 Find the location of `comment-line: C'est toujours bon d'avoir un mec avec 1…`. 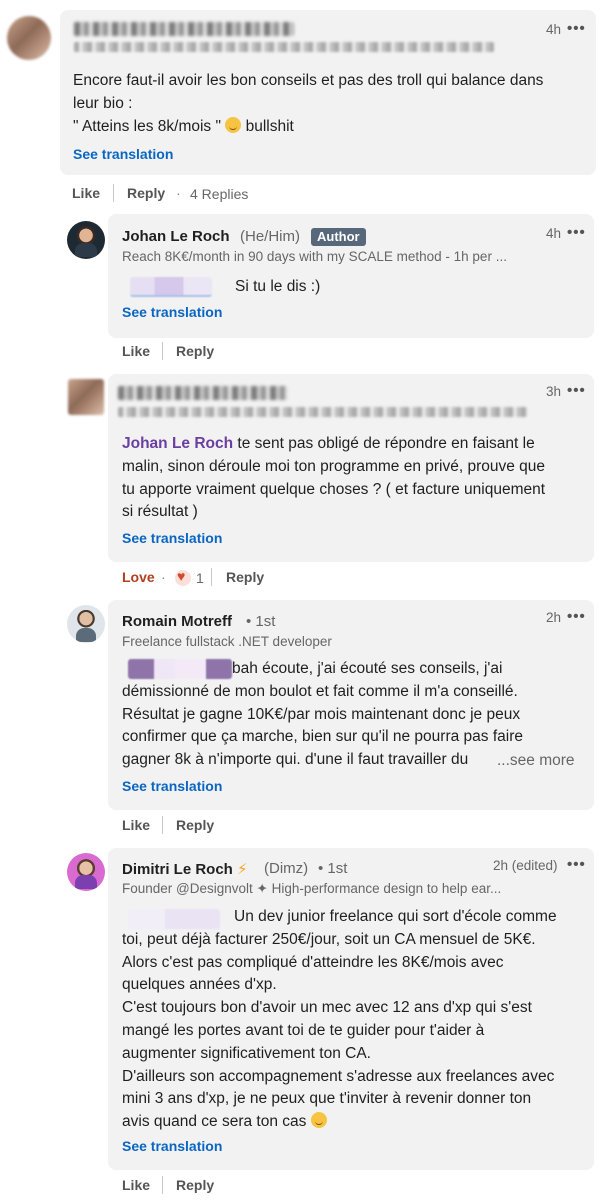

comment-line: C'est toujours bon d'avoir un mec avec 1… is located at coordinates (327, 1008).